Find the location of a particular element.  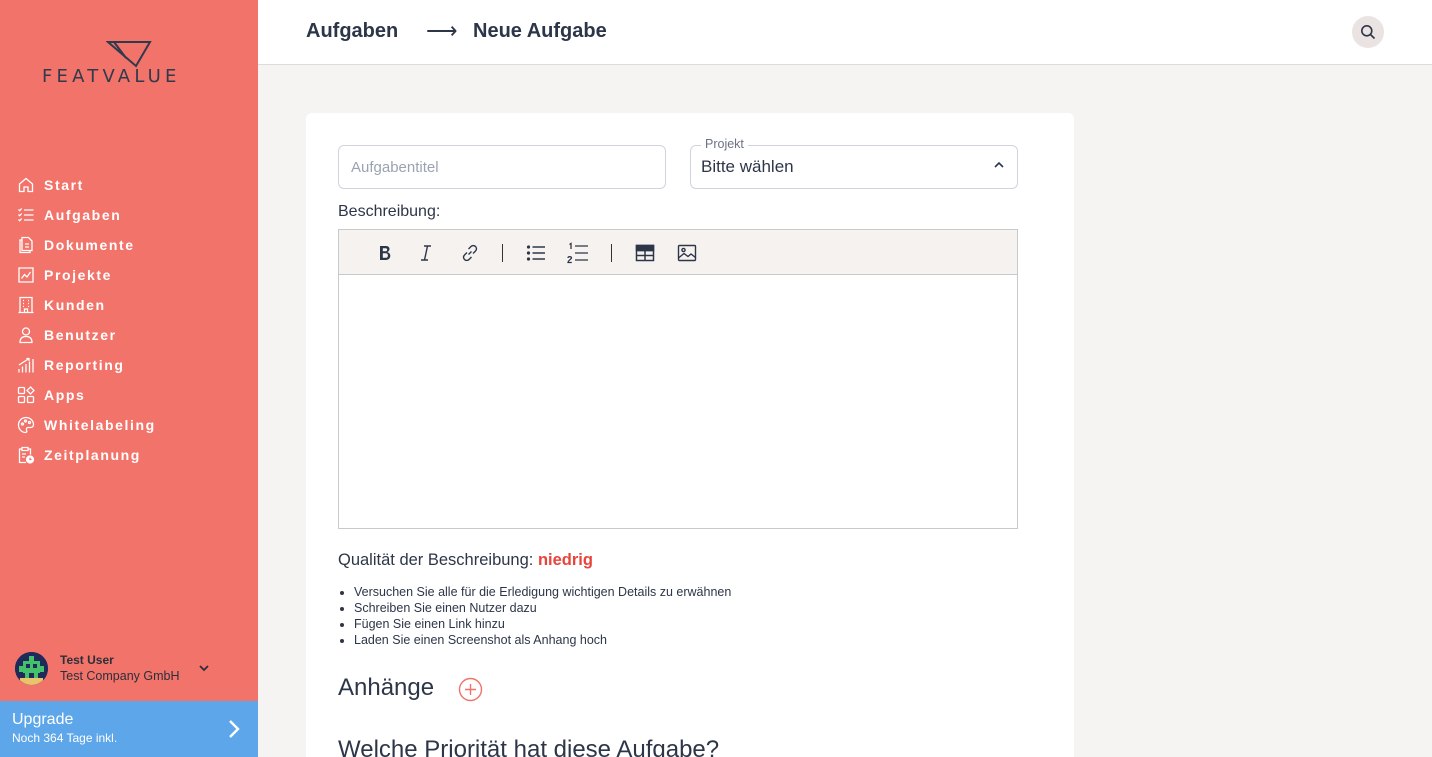

sidebar-item-label: Apps is located at coordinates (65, 395).